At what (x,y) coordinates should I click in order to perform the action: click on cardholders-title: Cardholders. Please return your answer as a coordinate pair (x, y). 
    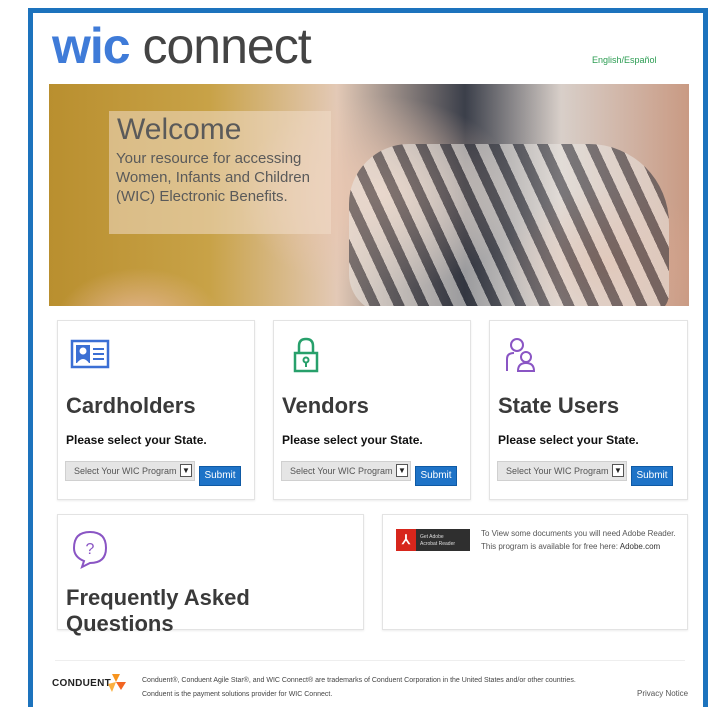
    Looking at the image, I should click on (131, 405).